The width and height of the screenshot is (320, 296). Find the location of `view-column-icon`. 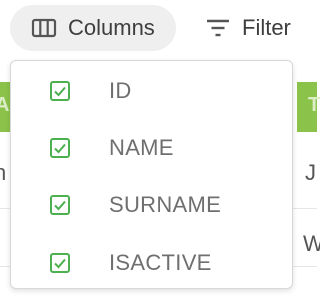

view-column-icon is located at coordinates (44, 28).